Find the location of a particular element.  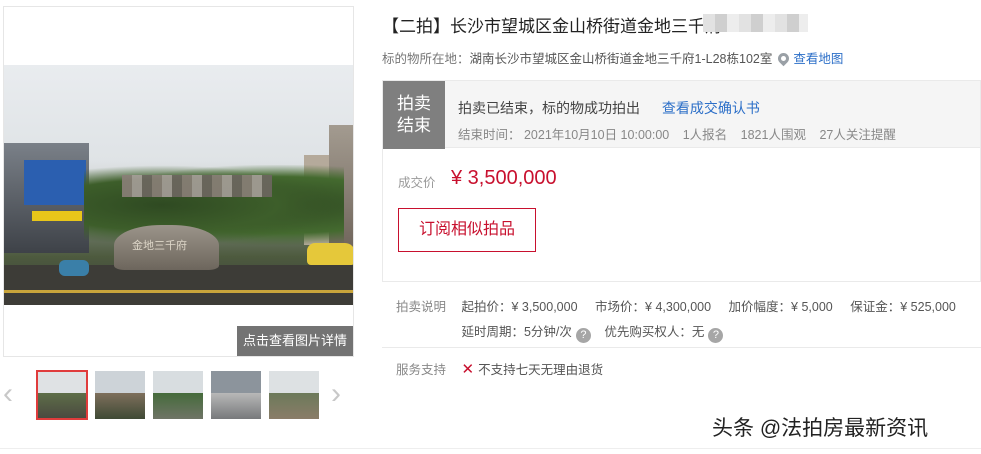

entrance-stone-text: 金地三千府 is located at coordinates (159, 245).